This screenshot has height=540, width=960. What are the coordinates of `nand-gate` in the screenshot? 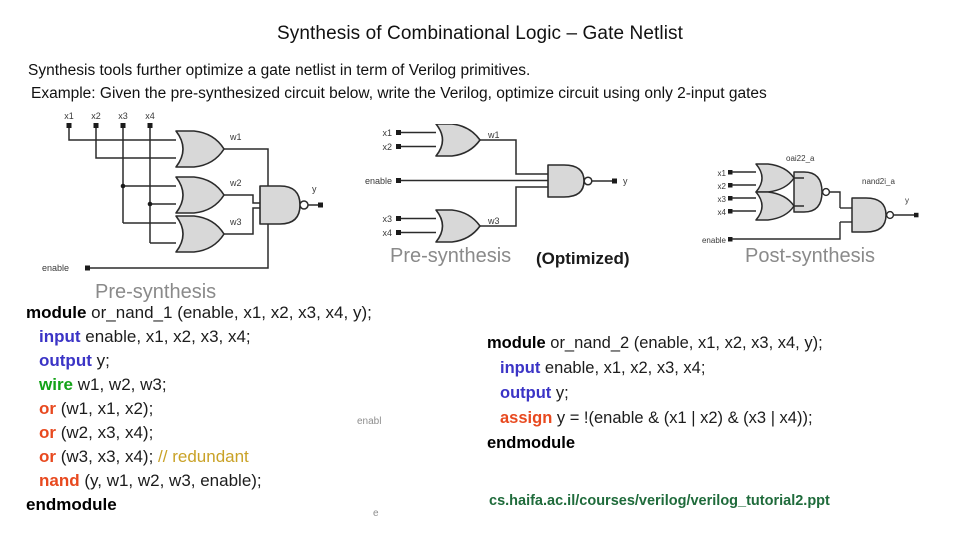 It's located at (582, 181).